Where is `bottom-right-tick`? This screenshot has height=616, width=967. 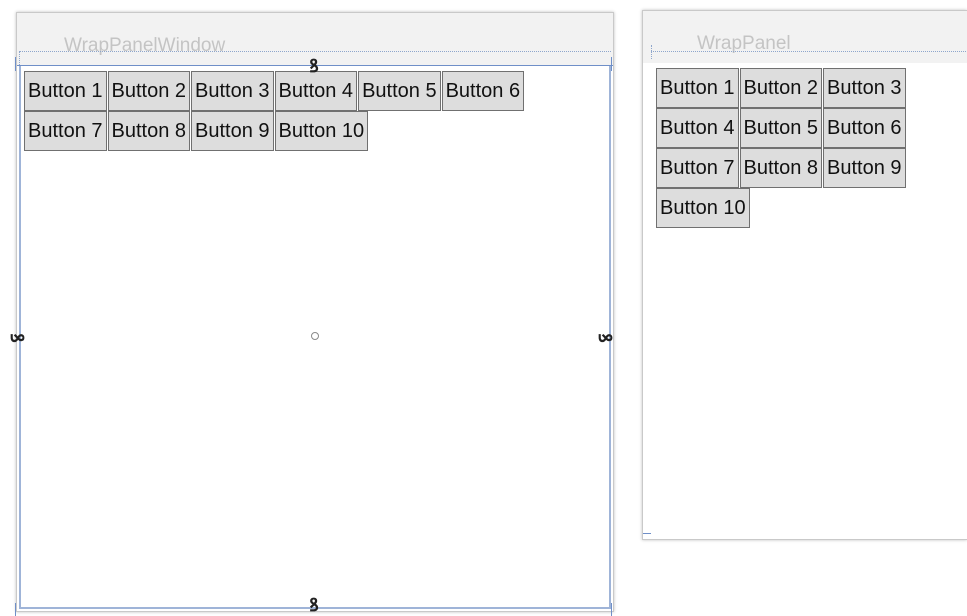
bottom-right-tick is located at coordinates (611, 609).